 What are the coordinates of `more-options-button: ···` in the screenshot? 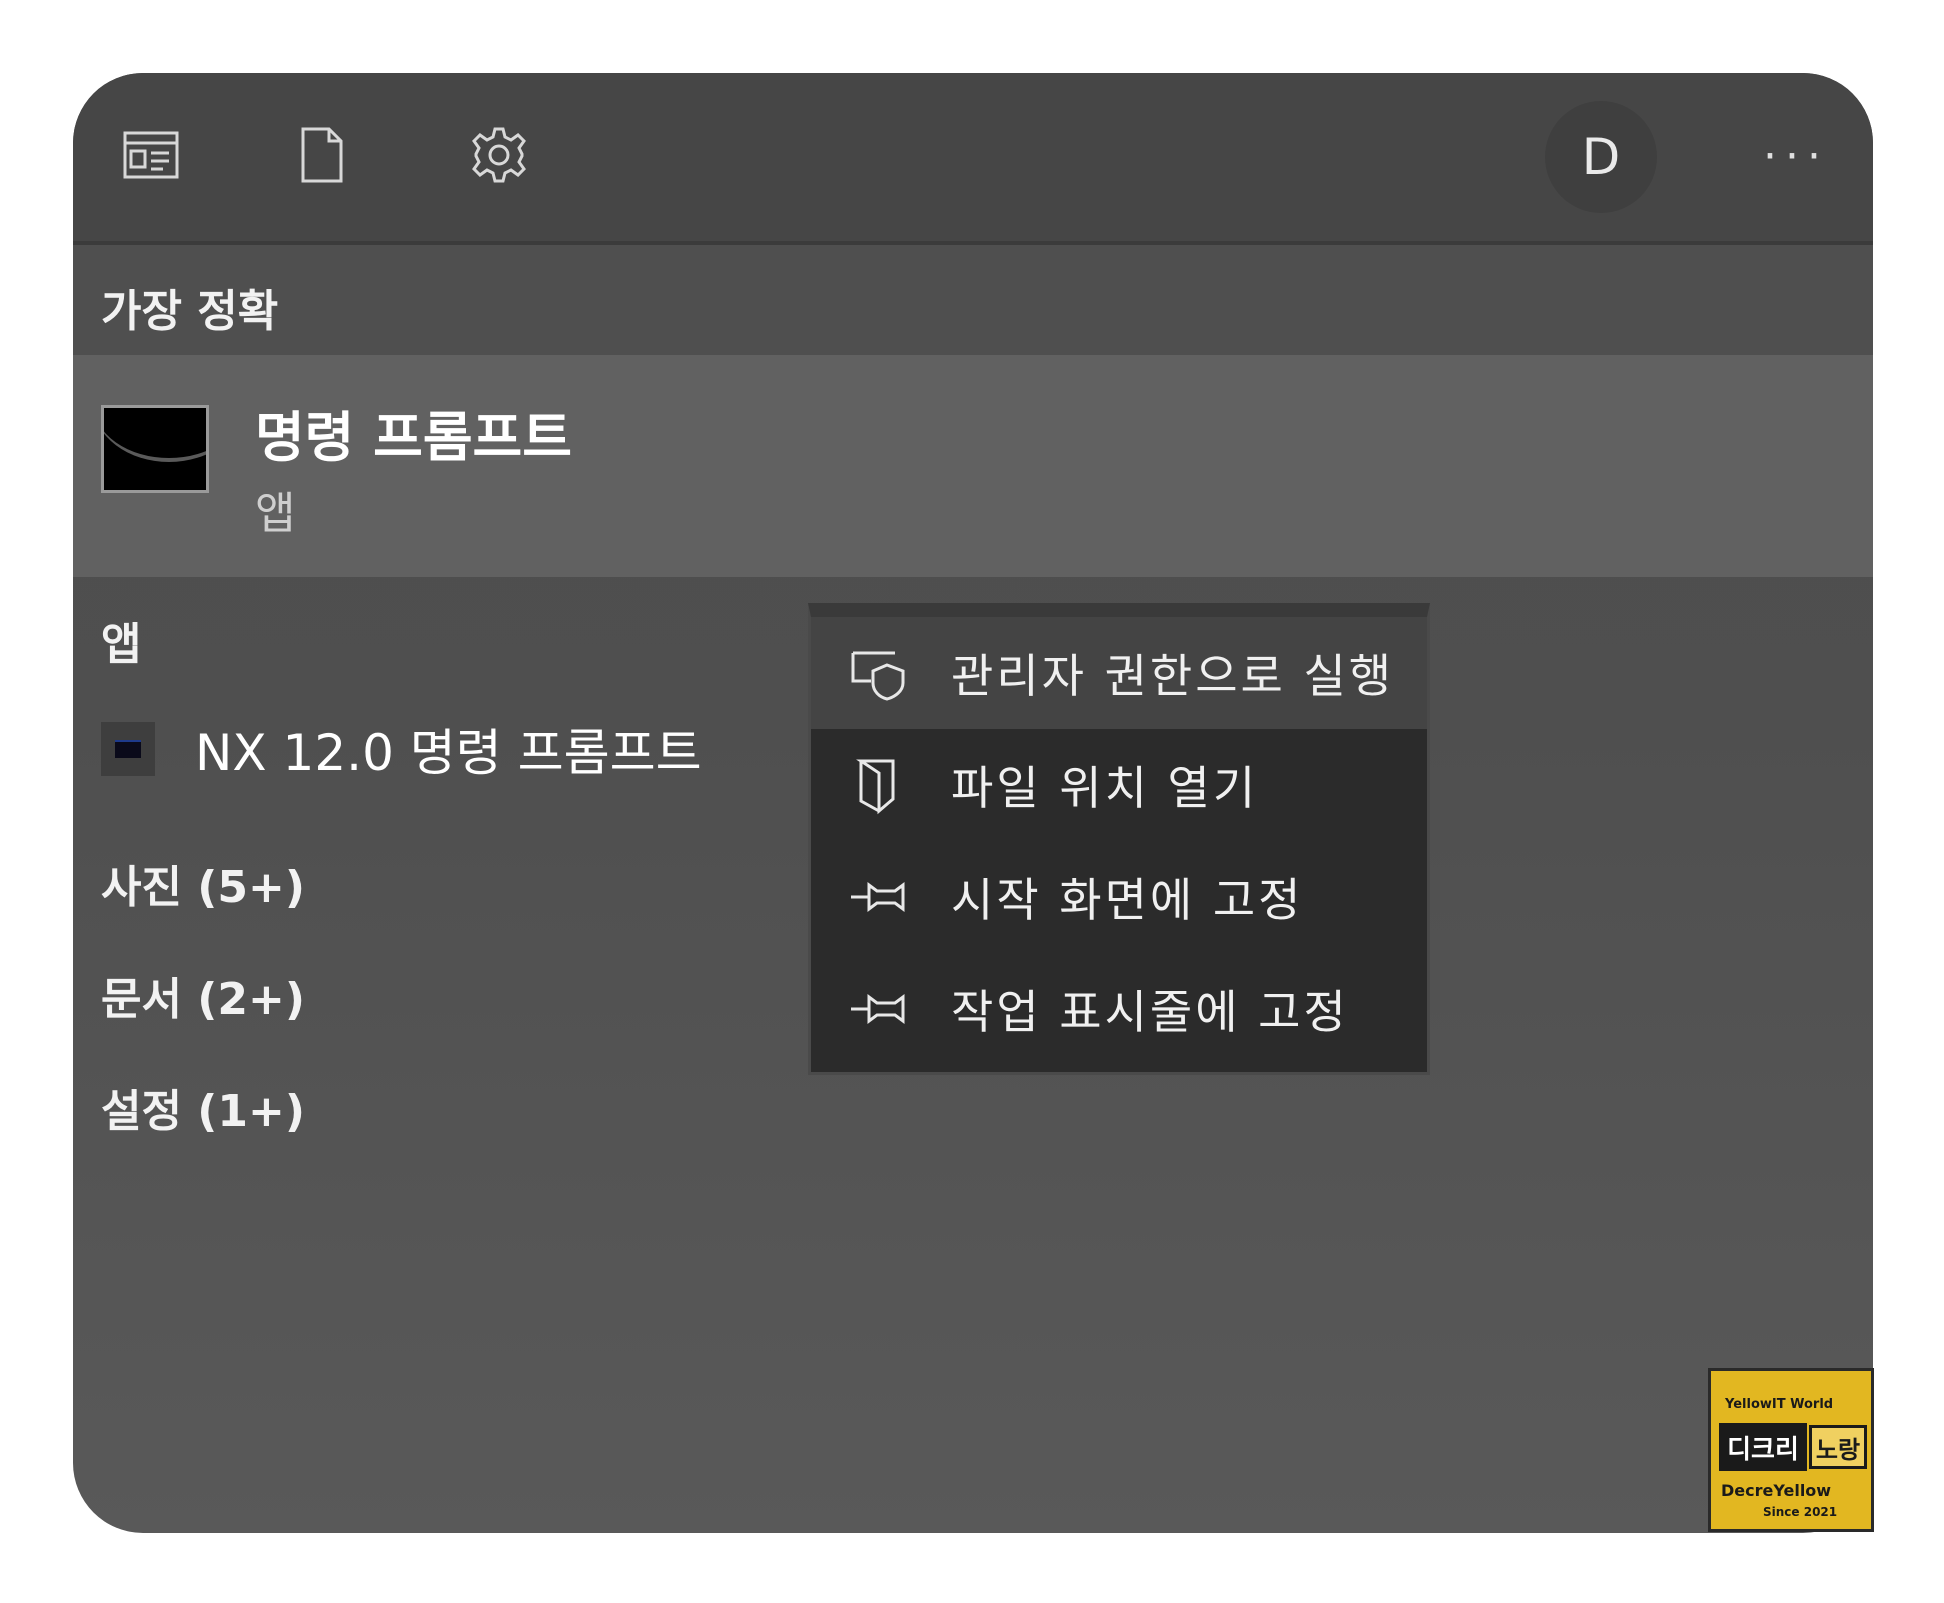 It's located at (1796, 156).